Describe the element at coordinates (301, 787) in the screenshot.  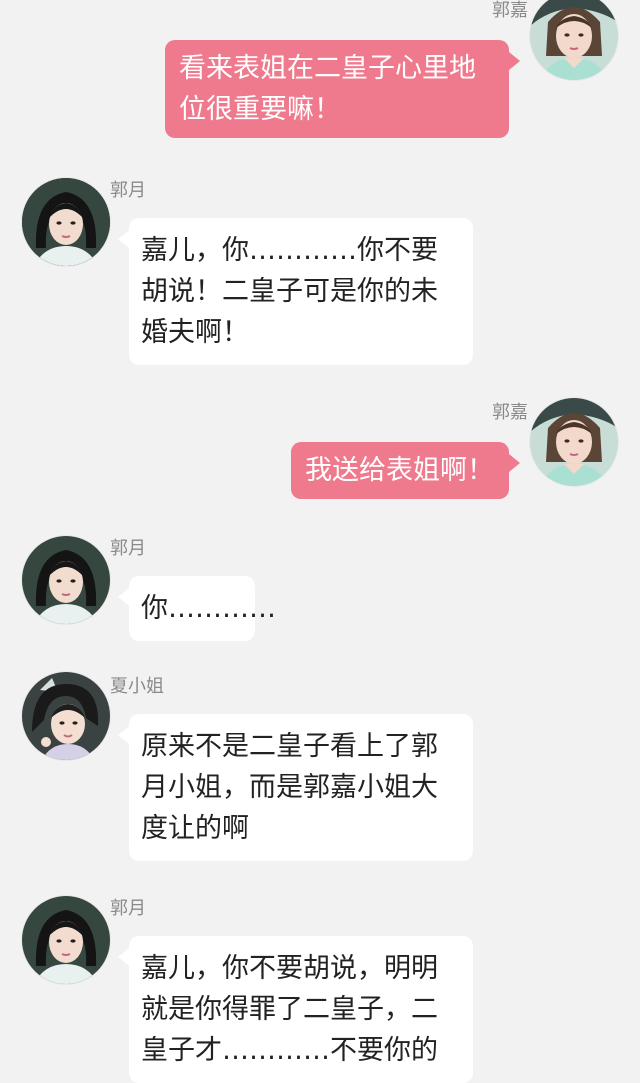
I see `message-bubble: 原来不是二皇子看上了郭月小姐，而是郭嘉小姐大度让的啊` at that location.